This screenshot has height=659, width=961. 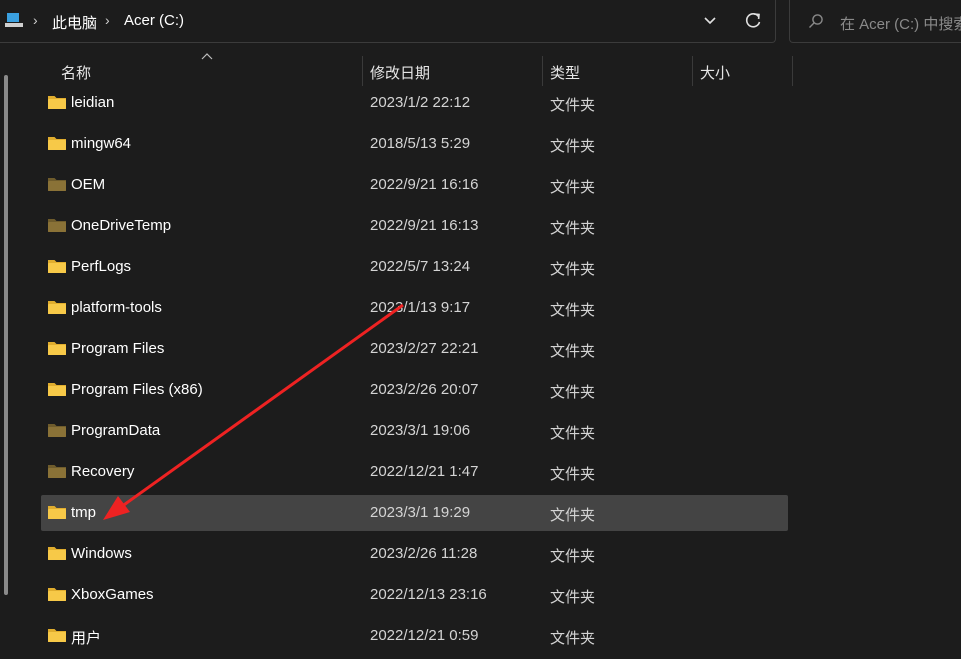 I want to click on file-name: ProgramData, so click(x=115, y=430).